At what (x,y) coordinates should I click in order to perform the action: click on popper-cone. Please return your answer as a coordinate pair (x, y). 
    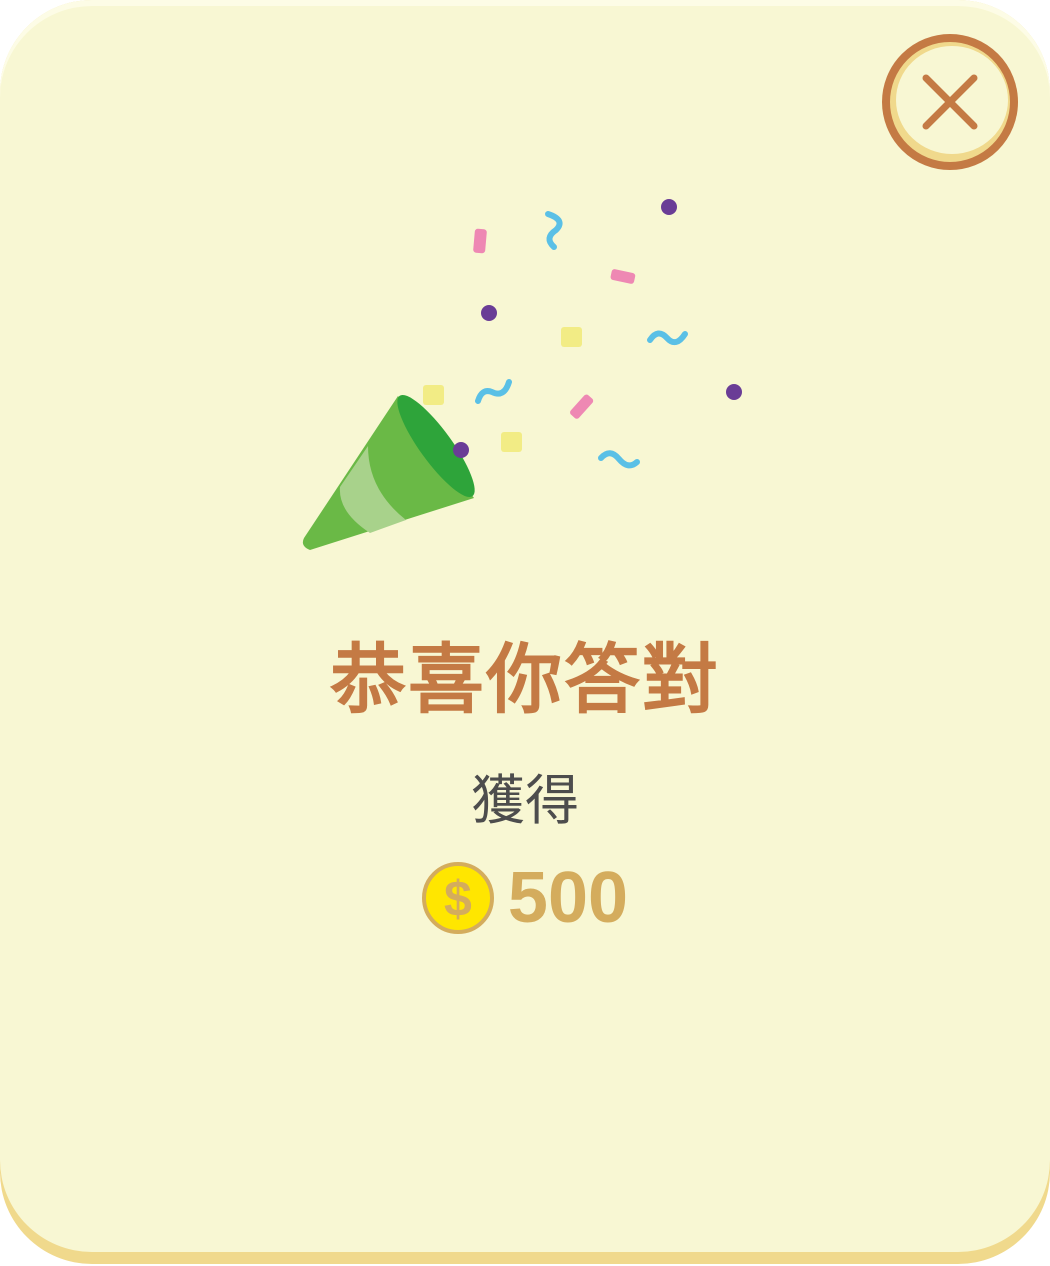
    Looking at the image, I should click on (388, 472).